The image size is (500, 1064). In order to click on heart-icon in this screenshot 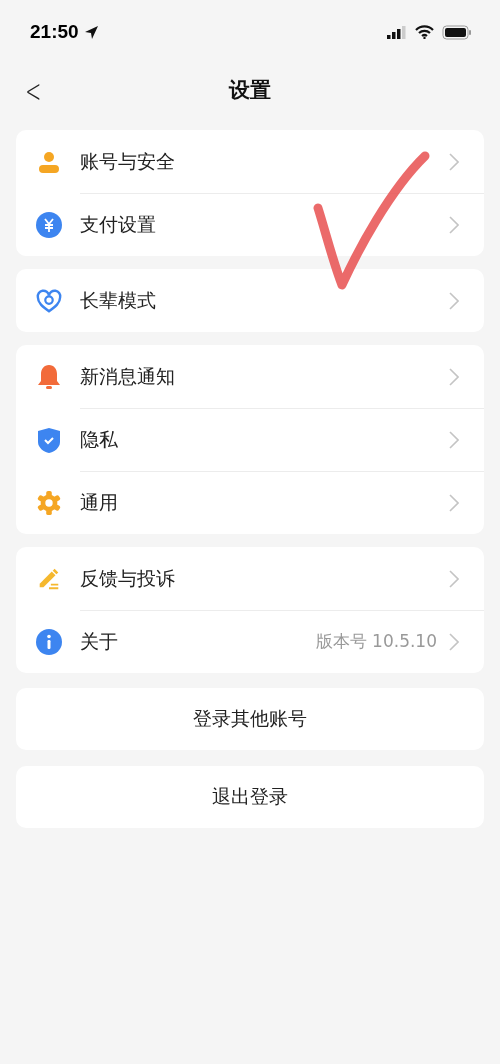, I will do `click(49, 300)`.